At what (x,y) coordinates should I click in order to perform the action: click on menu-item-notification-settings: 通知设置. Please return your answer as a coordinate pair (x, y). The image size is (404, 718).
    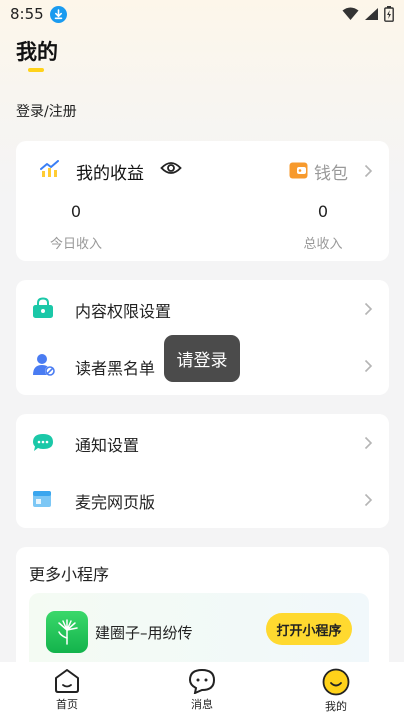
    Looking at the image, I should click on (202, 442).